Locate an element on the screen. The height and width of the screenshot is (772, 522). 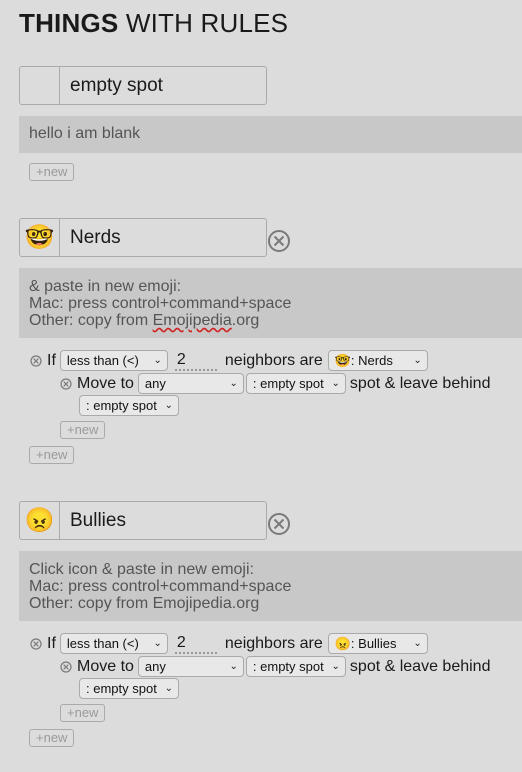
thing-icon-button: 🤓 is located at coordinates (39, 237).